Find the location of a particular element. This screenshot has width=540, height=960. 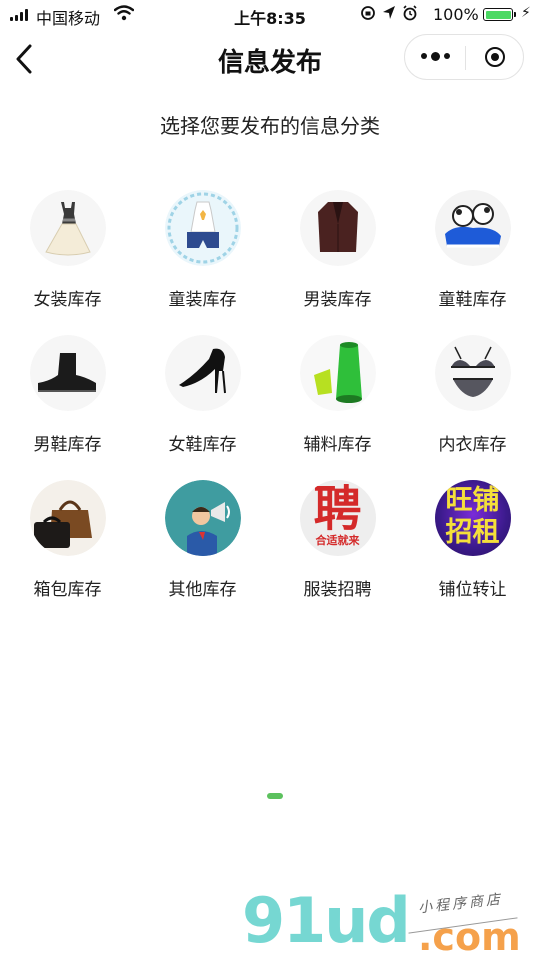

more-dots-icon is located at coordinates (435, 56).